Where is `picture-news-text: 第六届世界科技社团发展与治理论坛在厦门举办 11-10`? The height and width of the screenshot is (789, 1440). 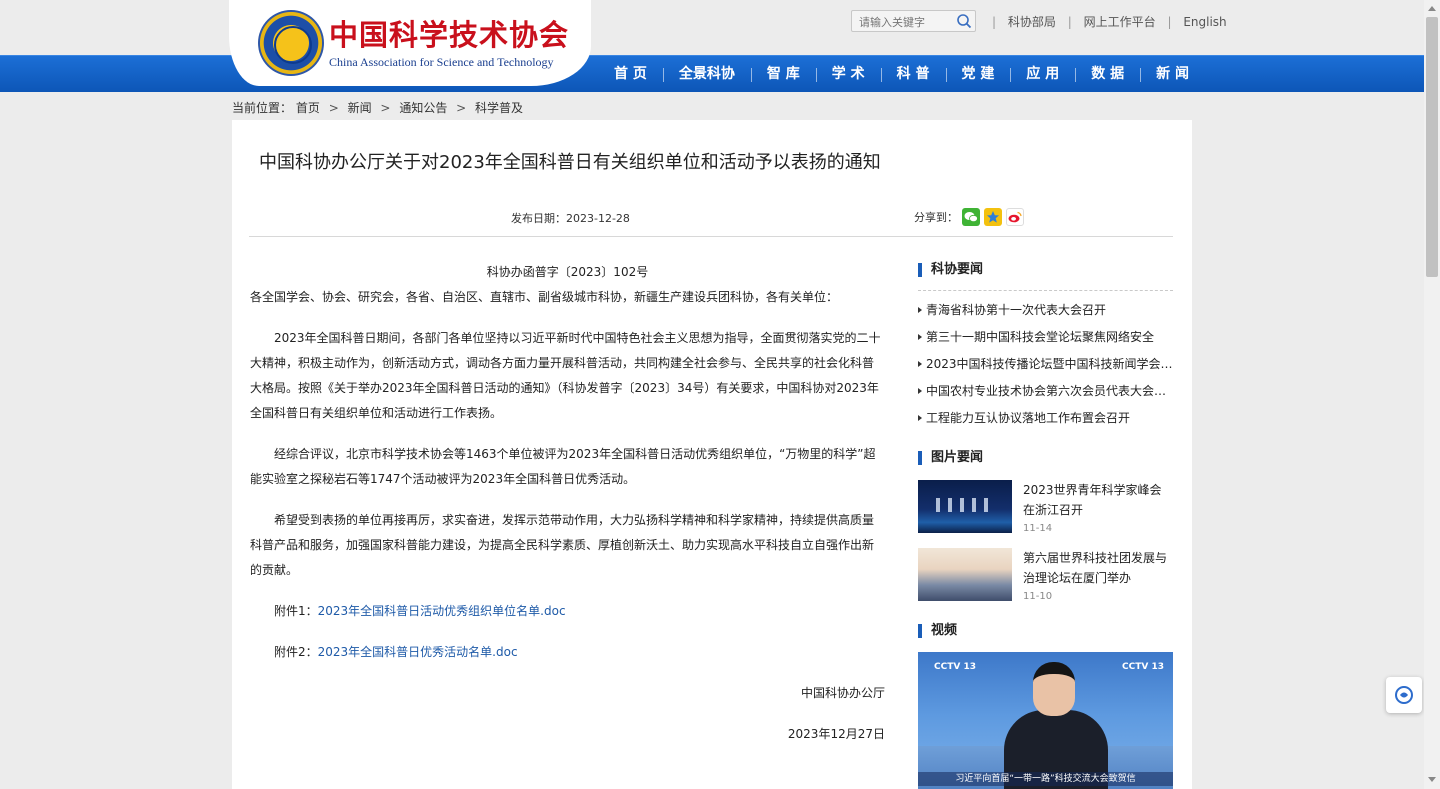
picture-news-text: 第六届世界科技社团发展与治理论坛在厦门举办 11-10 is located at coordinates (1098, 575).